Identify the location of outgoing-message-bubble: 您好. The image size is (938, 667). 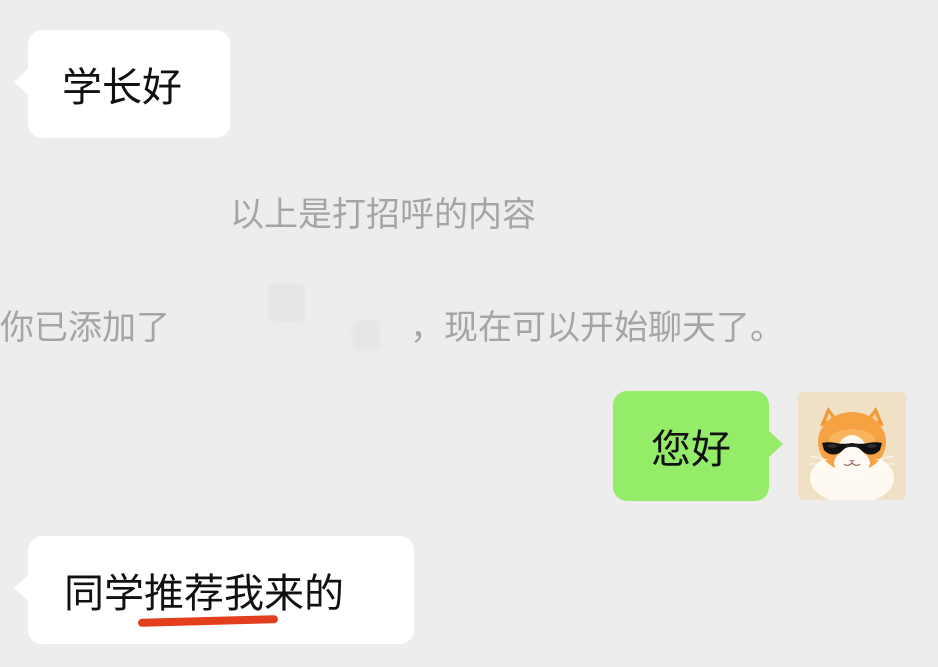
(698, 446).